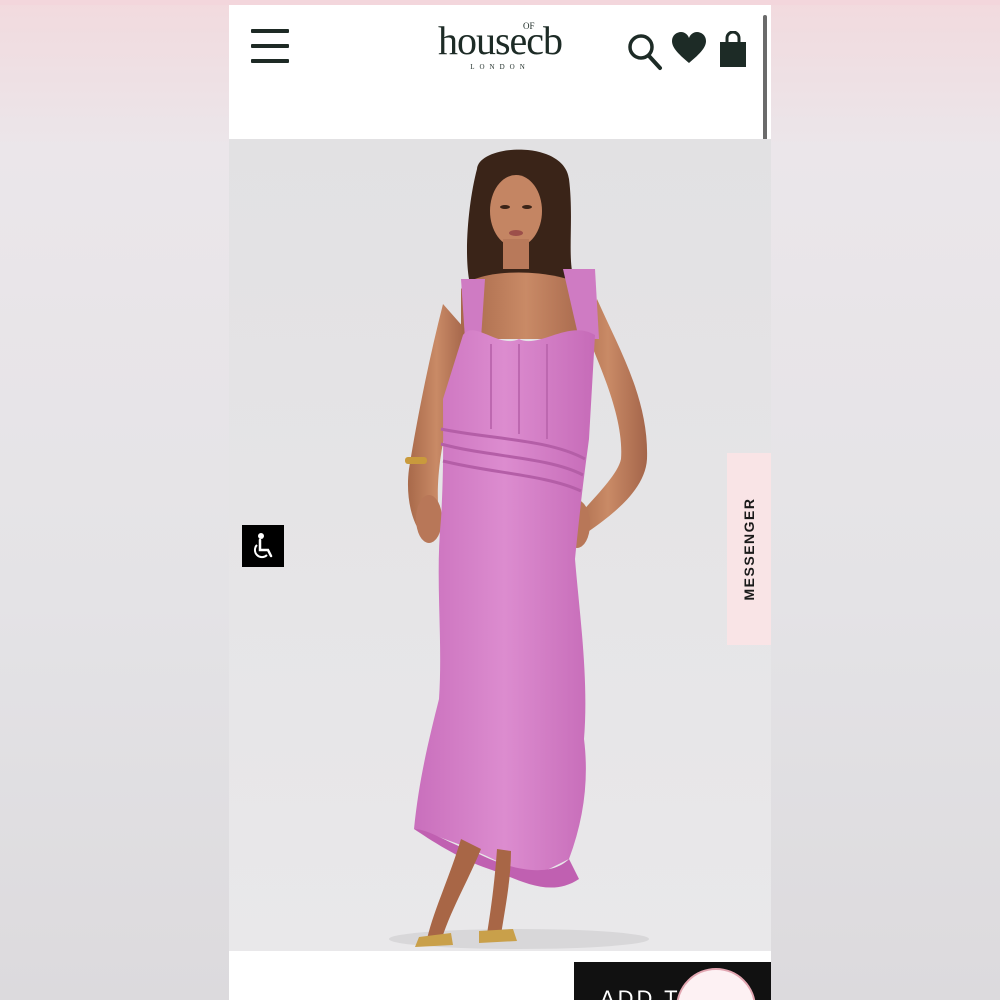 The image size is (1000, 1000). Describe the element at coordinates (672, 981) in the screenshot. I see `add-to-bag-button: ADD T` at that location.